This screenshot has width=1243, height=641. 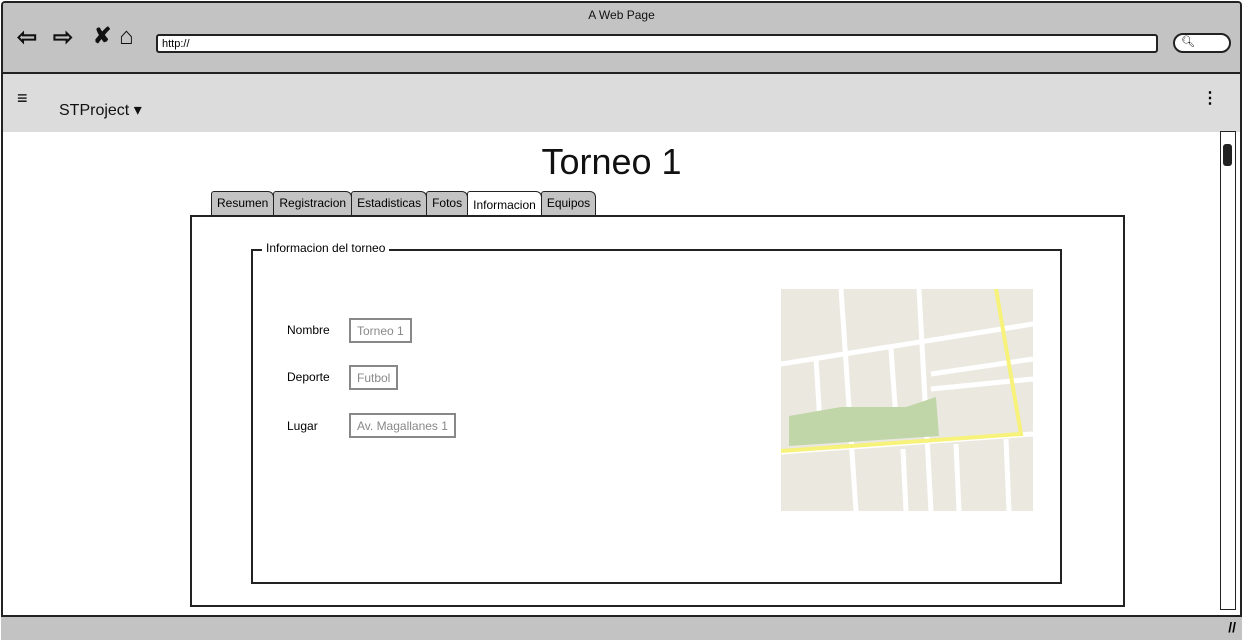 What do you see at coordinates (308, 330) in the screenshot?
I see `nombre-label: Nombre` at bounding box center [308, 330].